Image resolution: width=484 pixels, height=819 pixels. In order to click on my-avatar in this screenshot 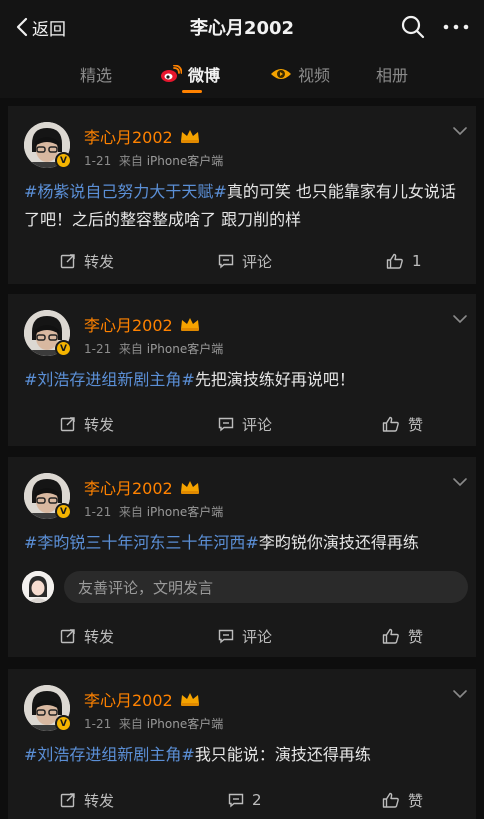, I will do `click(38, 587)`.